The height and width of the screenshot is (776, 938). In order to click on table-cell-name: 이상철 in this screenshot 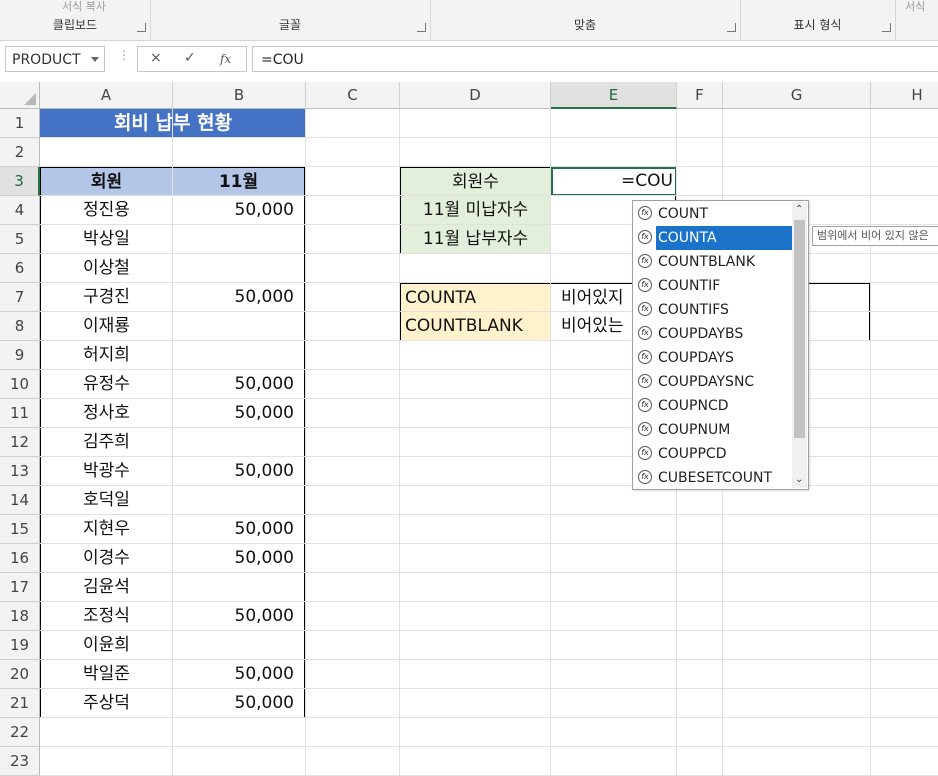, I will do `click(106, 268)`.